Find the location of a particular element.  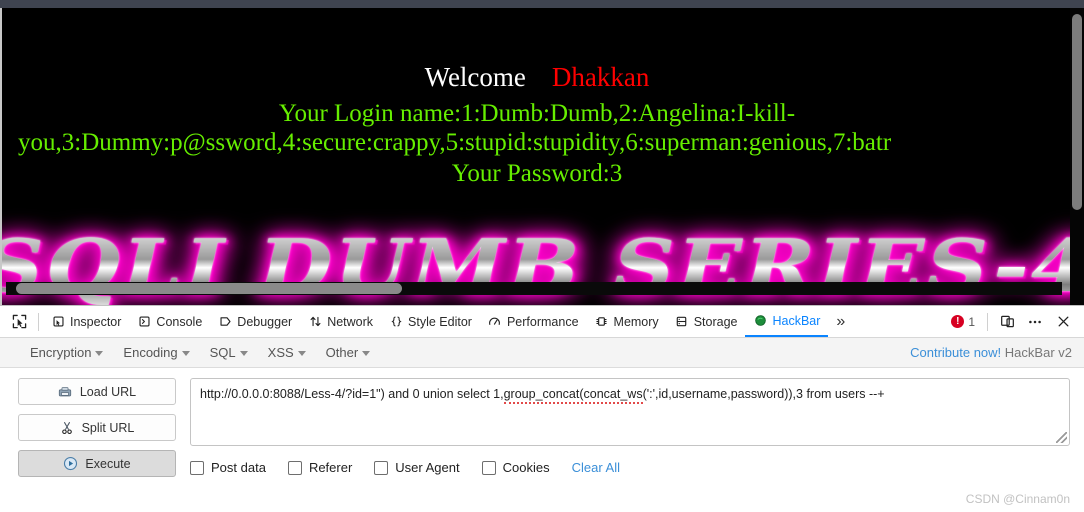

hackbar-icon is located at coordinates (760, 321).